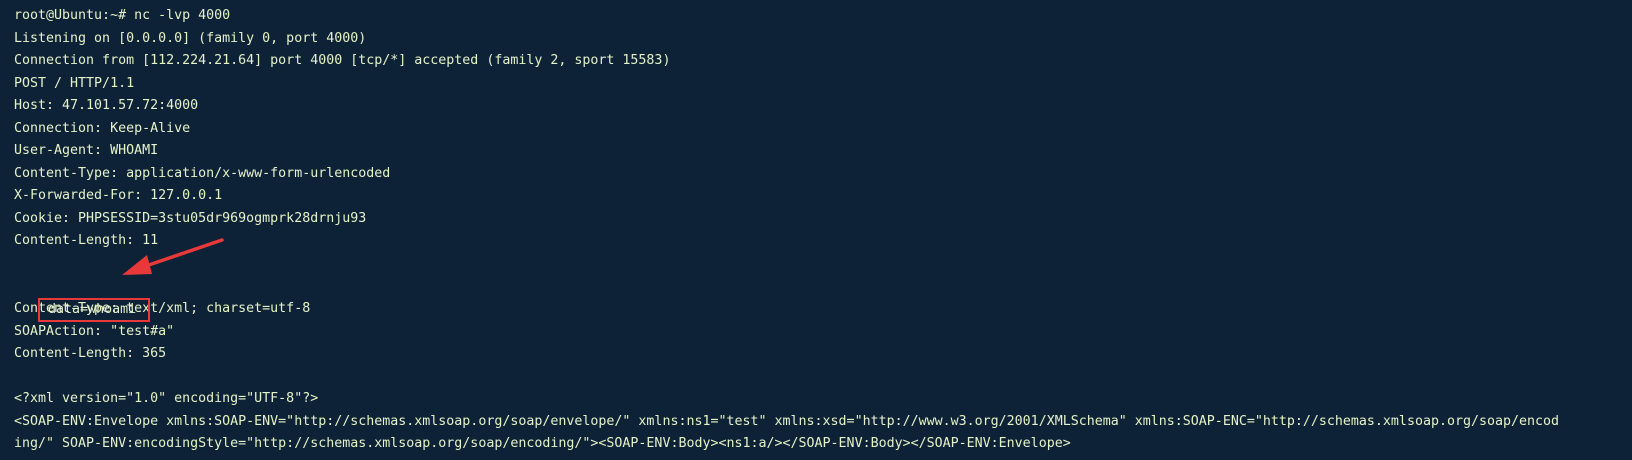  What do you see at coordinates (94, 331) in the screenshot?
I see `terminal-line: SOAPAction: "test#a"` at bounding box center [94, 331].